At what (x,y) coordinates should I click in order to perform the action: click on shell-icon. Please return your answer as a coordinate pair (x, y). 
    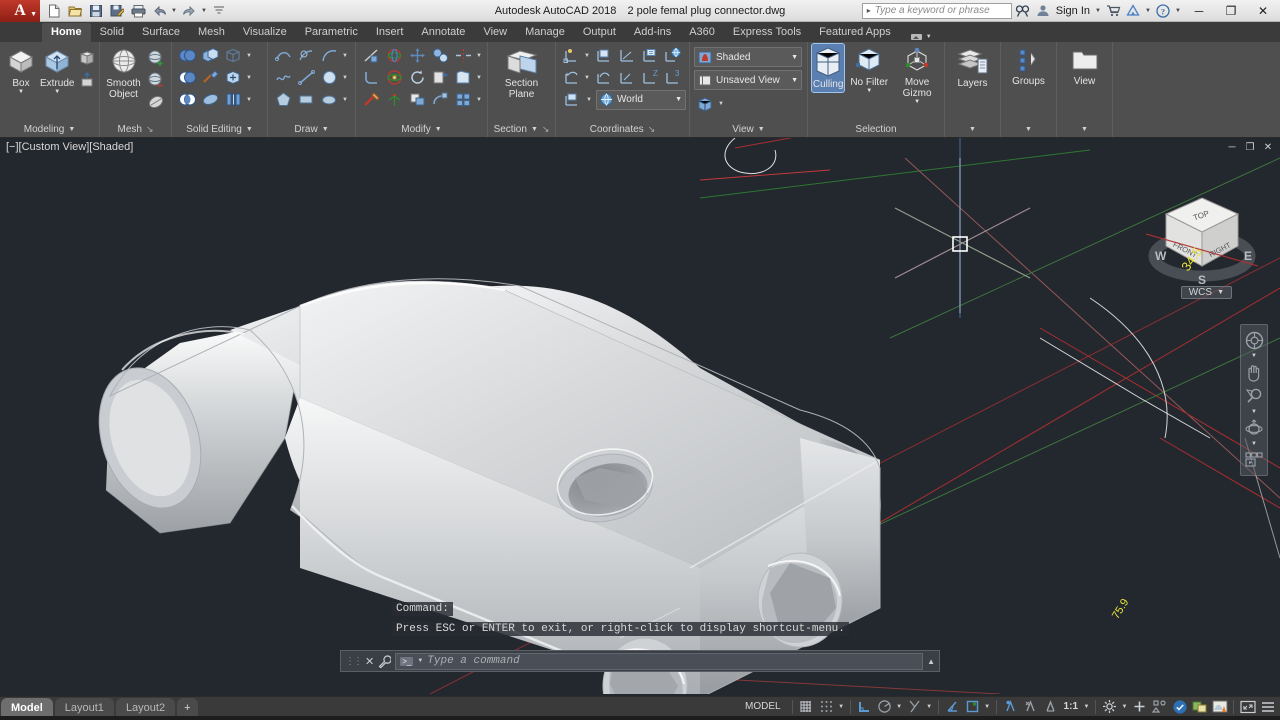
    Looking at the image, I should click on (210, 99).